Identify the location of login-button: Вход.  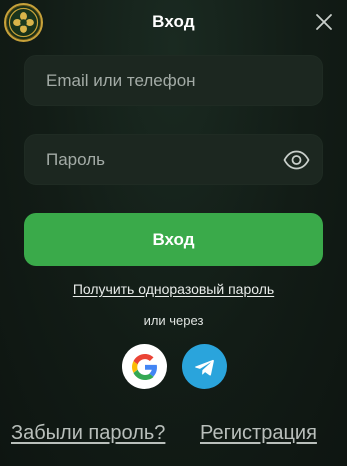
(173, 239).